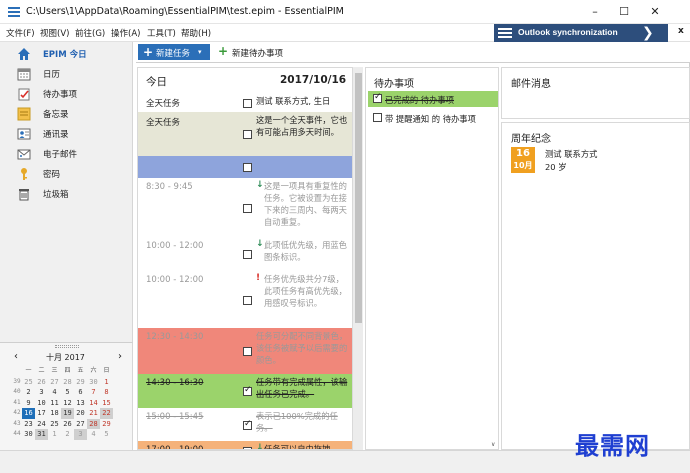 Image resolution: width=690 pixels, height=473 pixels. What do you see at coordinates (66, 174) in the screenshot?
I see `sidebar-item-passwords: 密码` at bounding box center [66, 174].